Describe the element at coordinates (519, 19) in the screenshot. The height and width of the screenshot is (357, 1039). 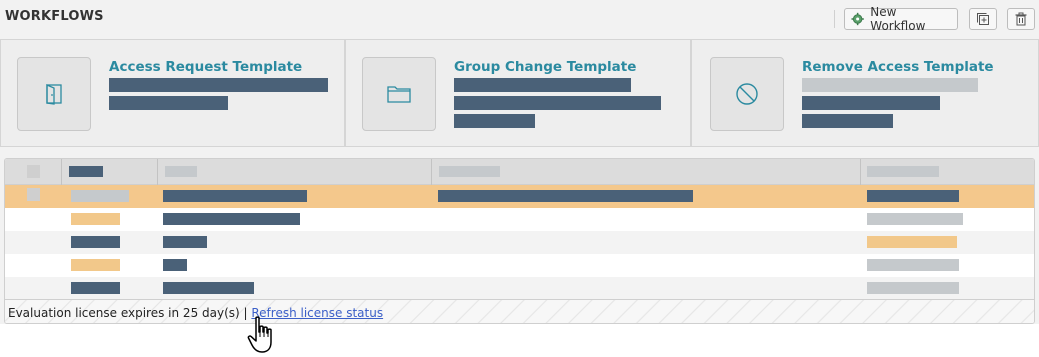
I see `panel-header: WORKFLOWS New Workflow` at that location.